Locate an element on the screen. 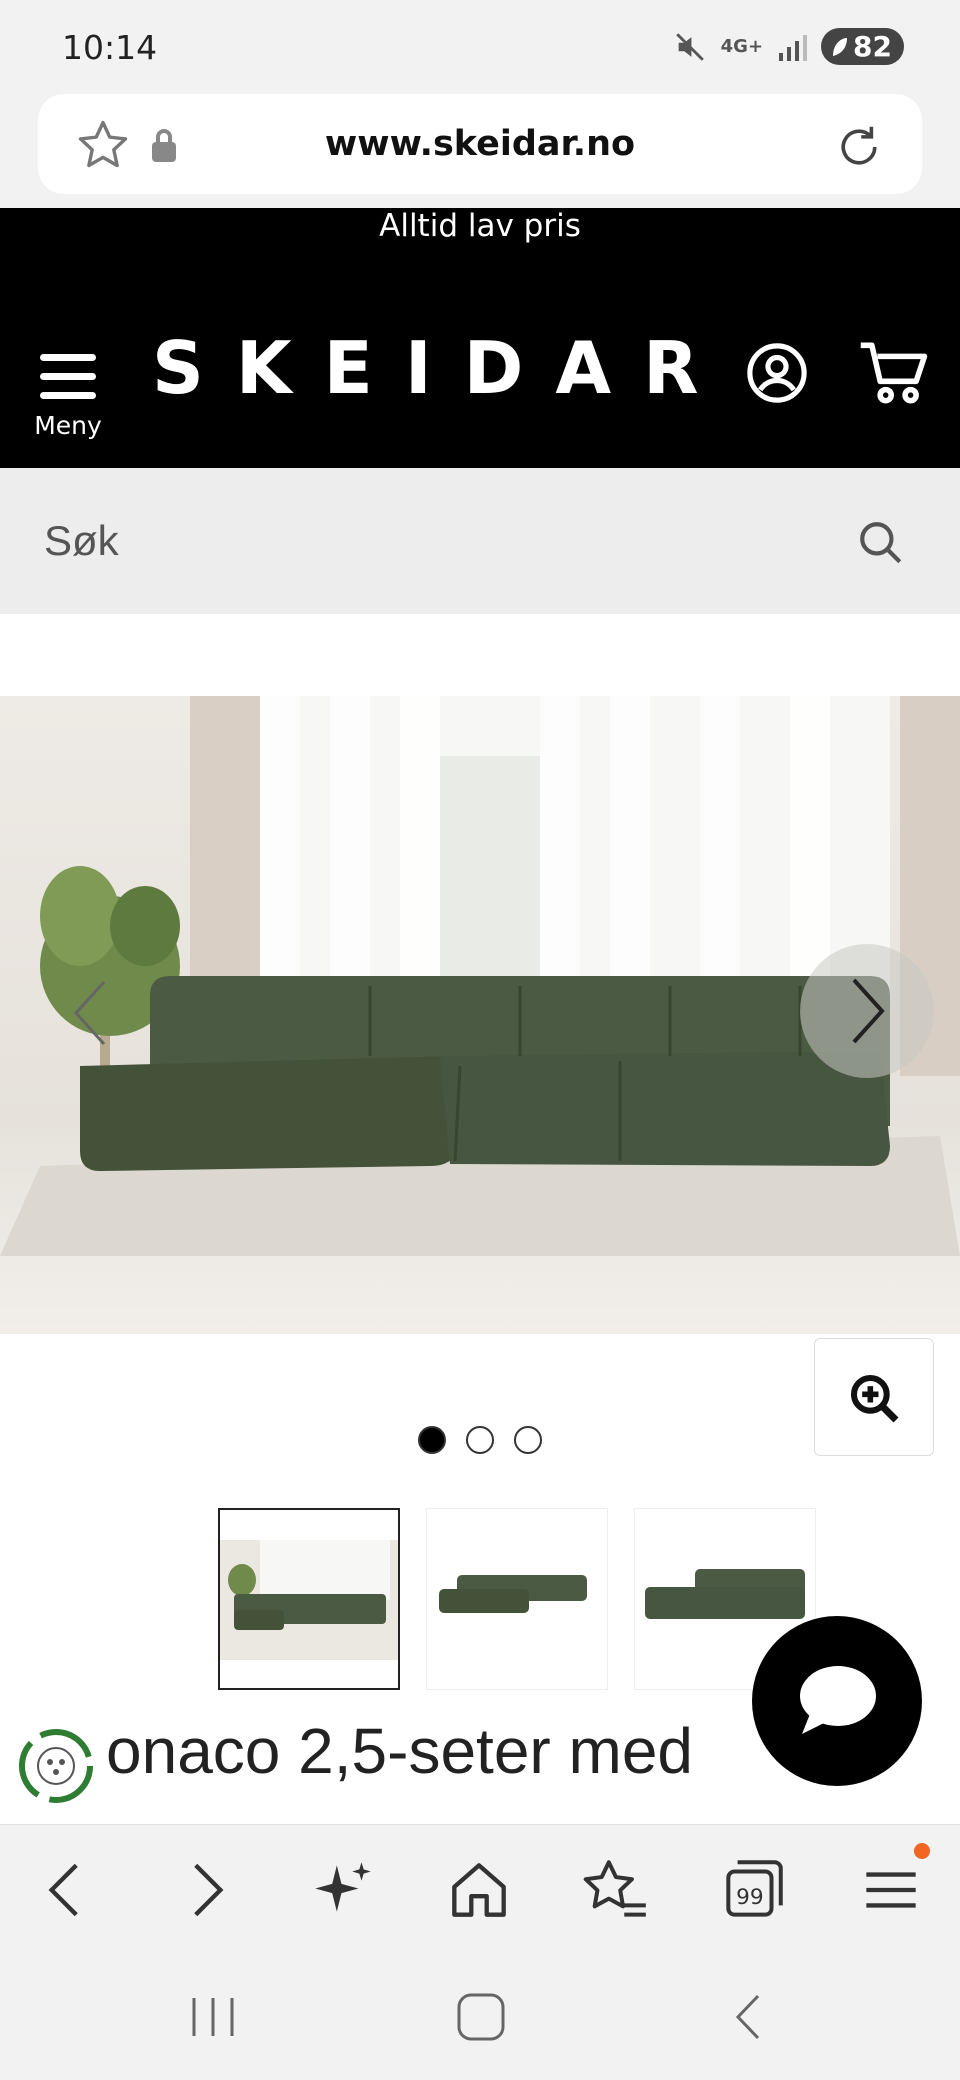  menu-button: Meny is located at coordinates (68, 396).